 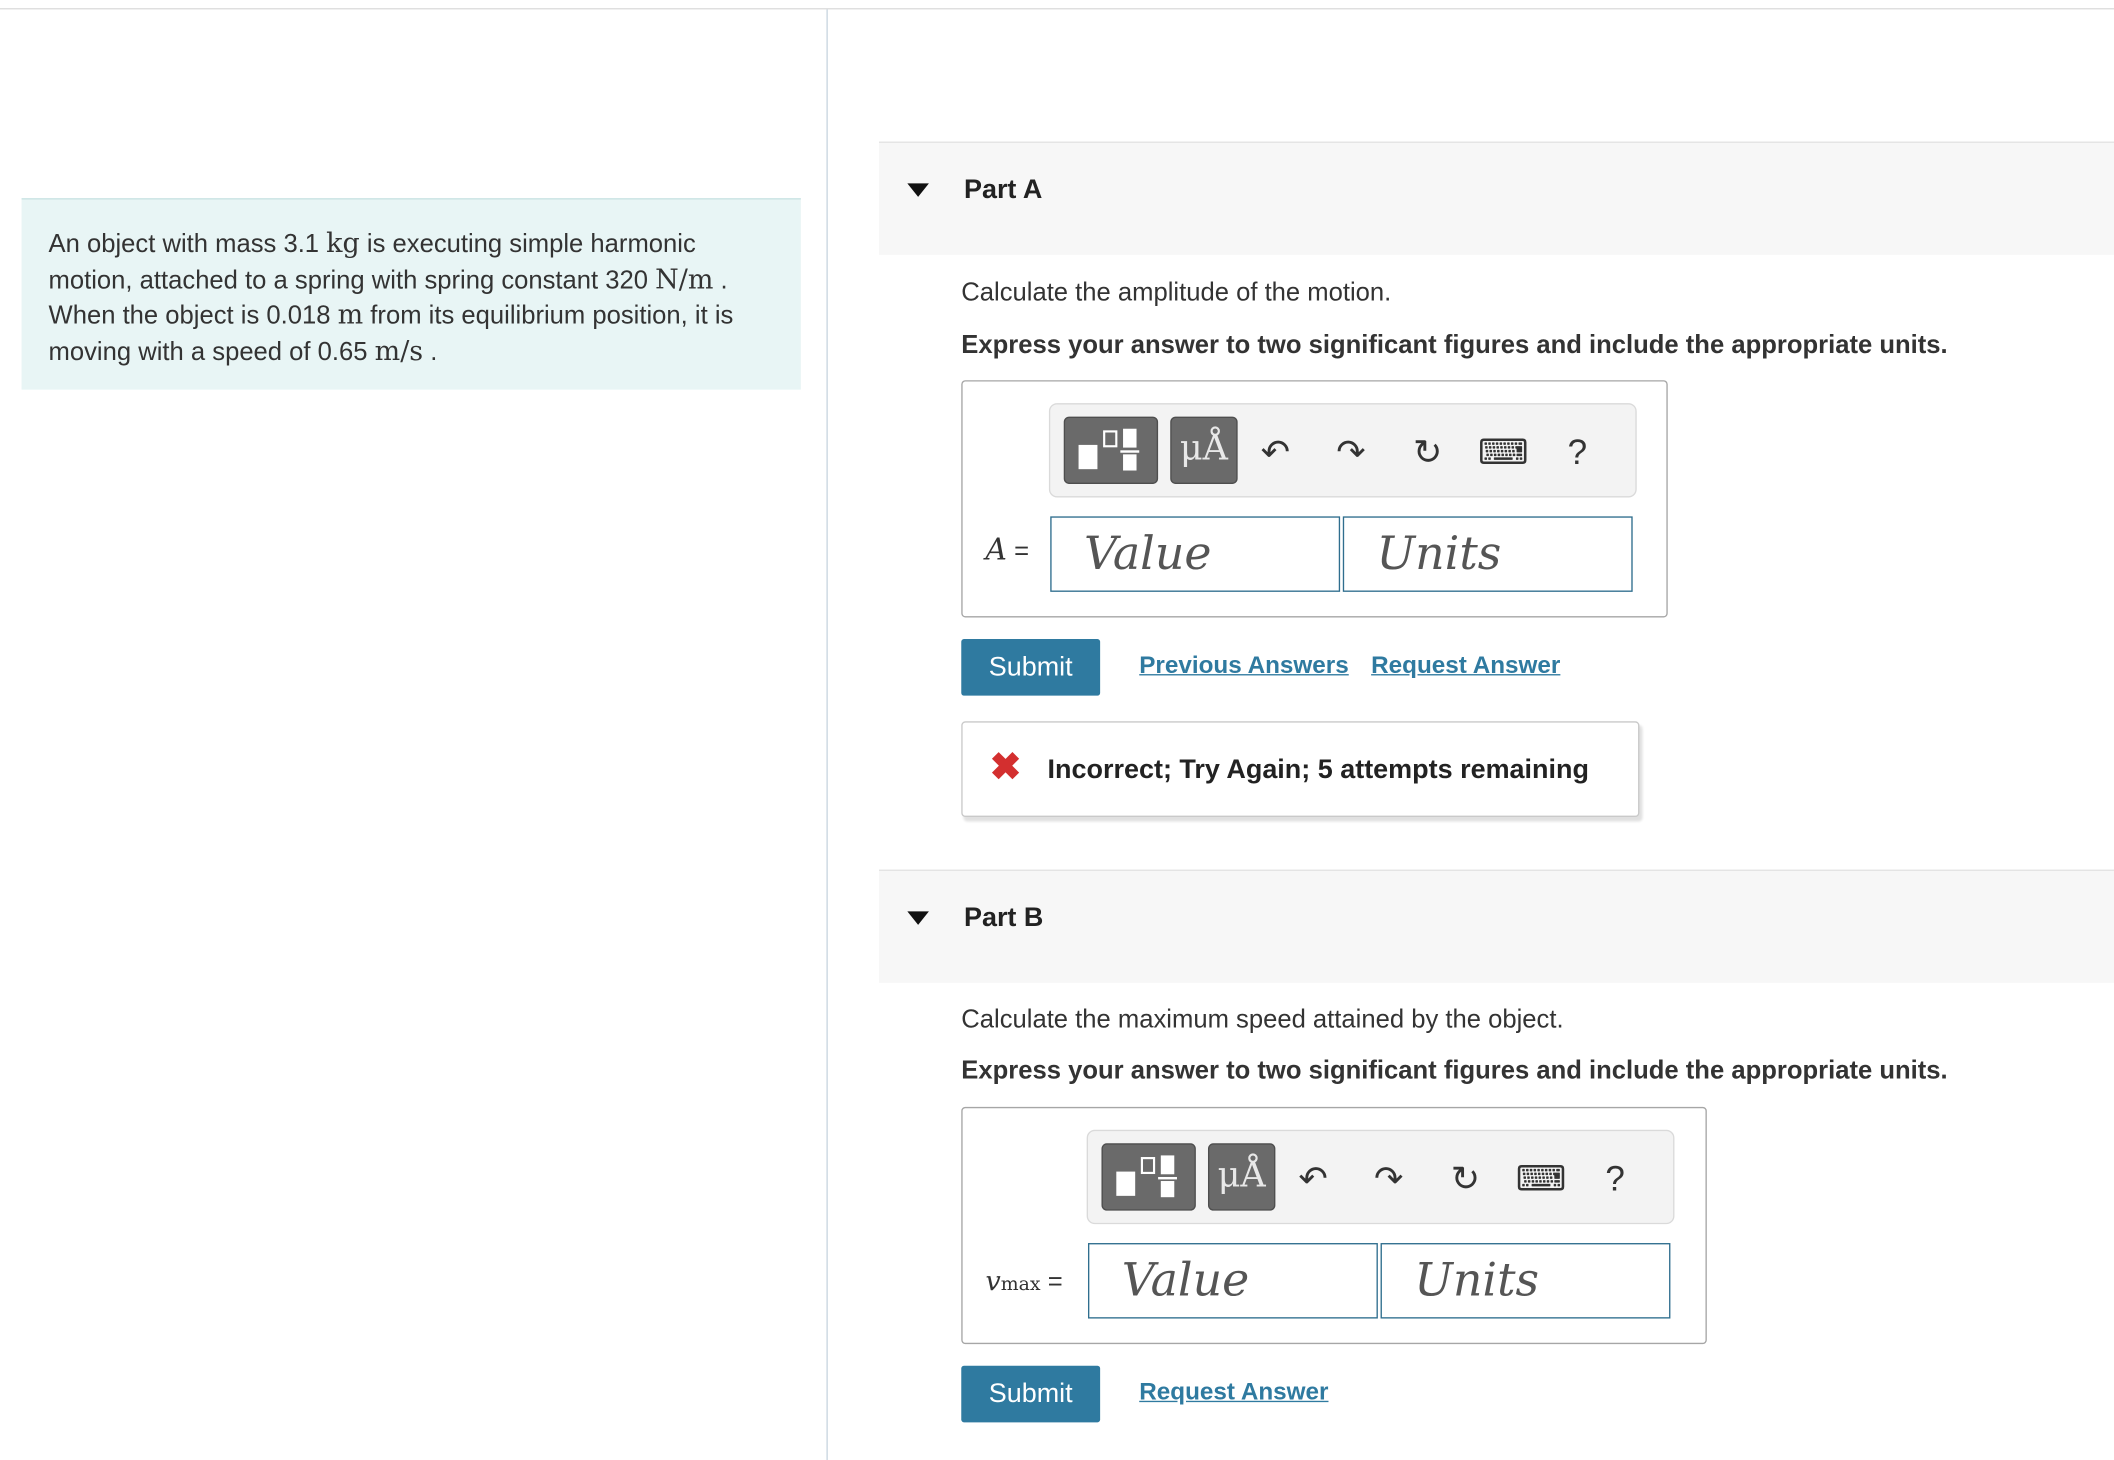 I want to click on part-a-value-input: Value, so click(x=1195, y=554).